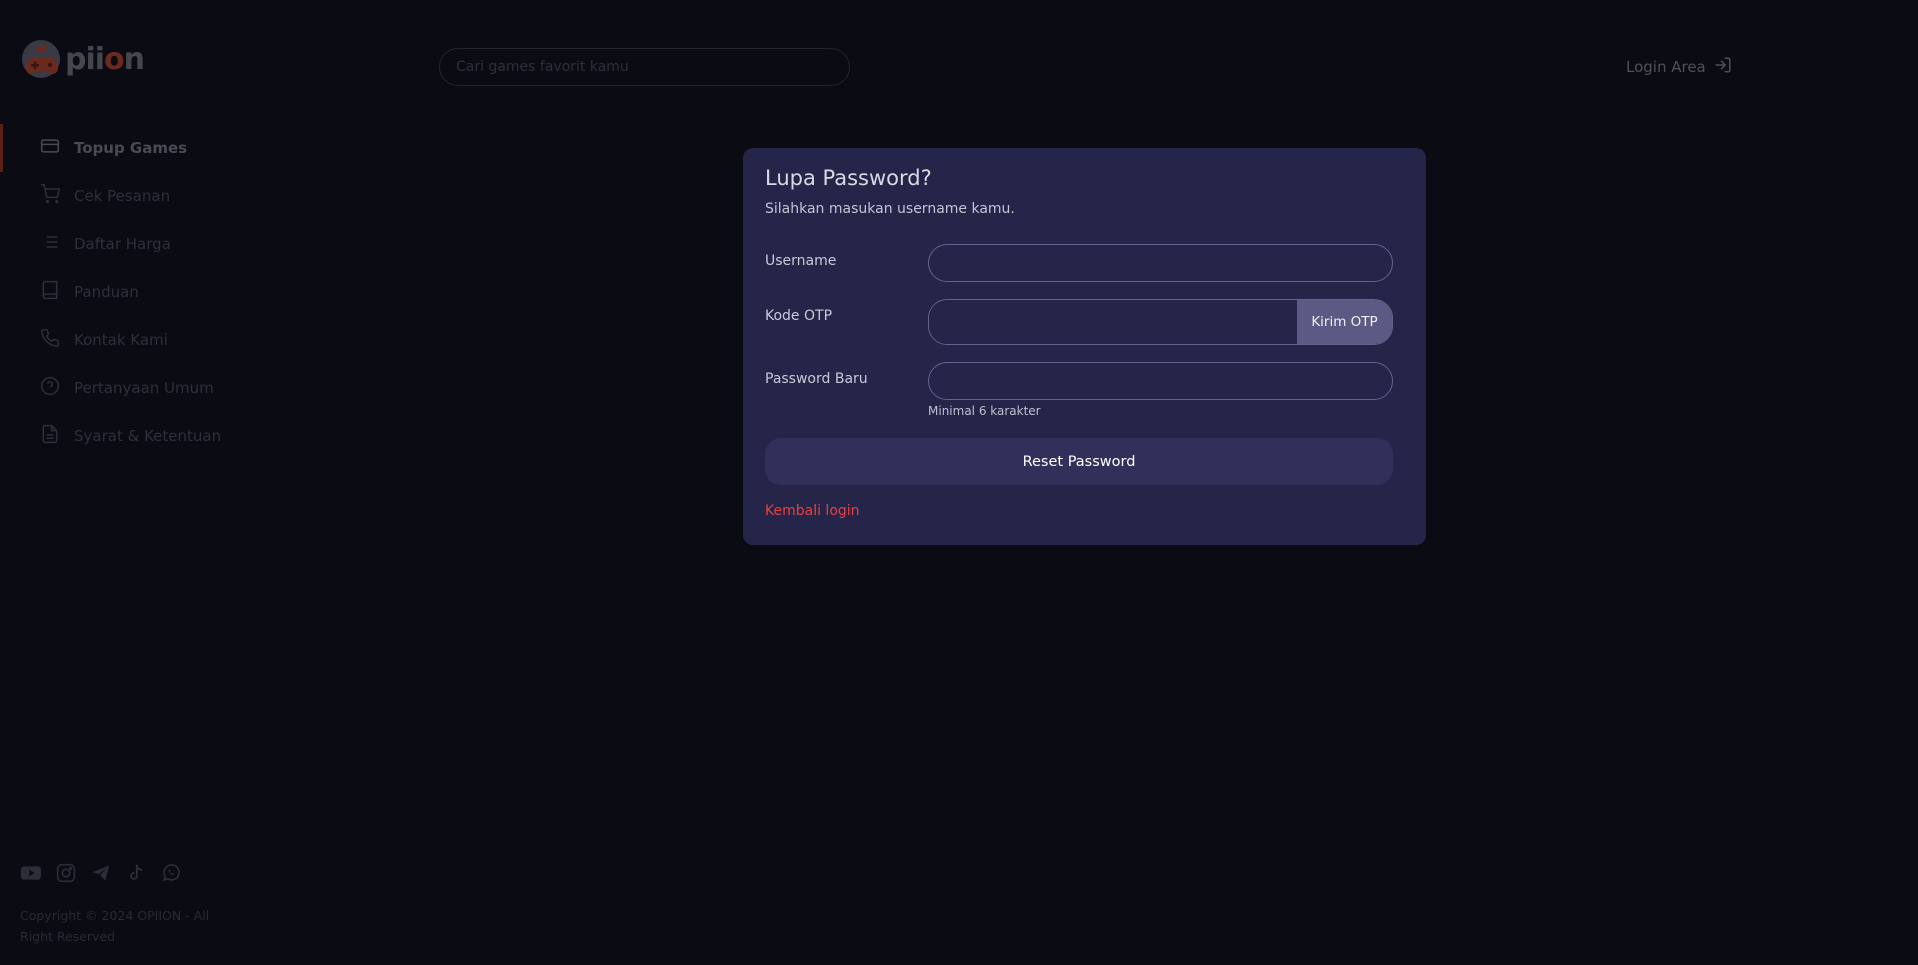 This screenshot has width=1918, height=965. I want to click on brand-name-o: o, so click(114, 59).